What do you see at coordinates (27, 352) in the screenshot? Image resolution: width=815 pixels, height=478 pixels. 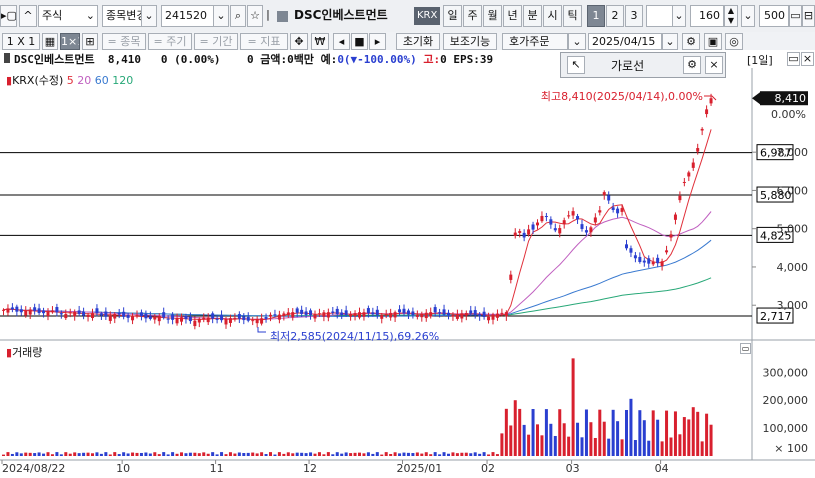 I see `volume-legend-label: 거래량` at bounding box center [27, 352].